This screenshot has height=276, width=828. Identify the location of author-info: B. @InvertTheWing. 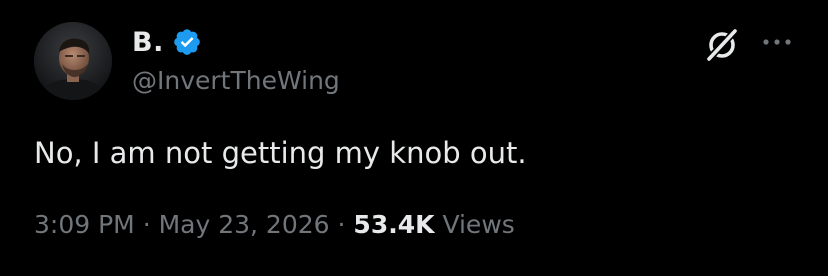
(236, 60).